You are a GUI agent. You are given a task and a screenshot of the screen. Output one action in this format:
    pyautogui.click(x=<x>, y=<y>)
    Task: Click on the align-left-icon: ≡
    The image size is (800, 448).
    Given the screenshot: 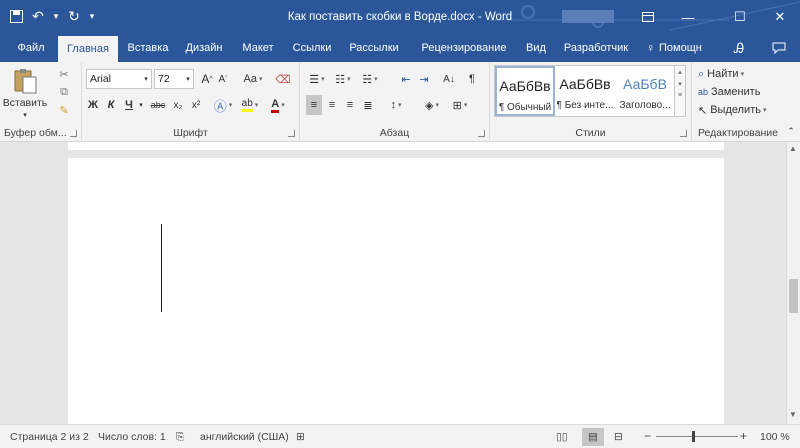 What is the action you would take?
    pyautogui.click(x=314, y=105)
    